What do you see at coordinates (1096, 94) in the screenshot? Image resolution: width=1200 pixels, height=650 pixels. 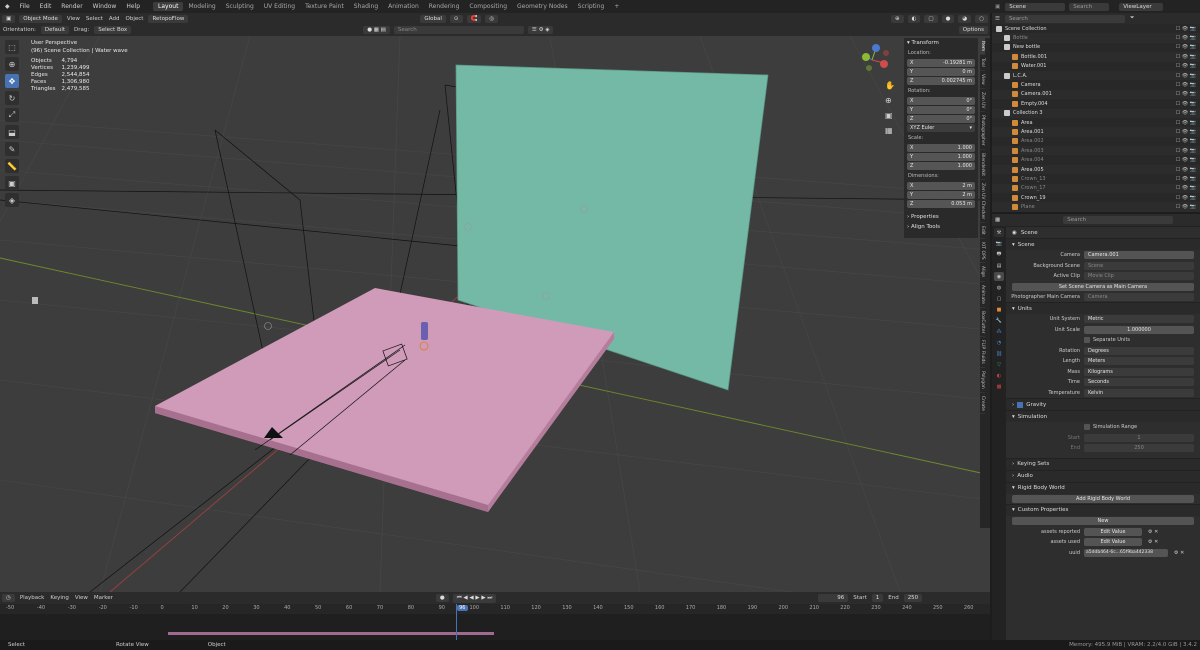 I see `outliner-row: Camera.001 ☐ 👁 📷` at bounding box center [1096, 94].